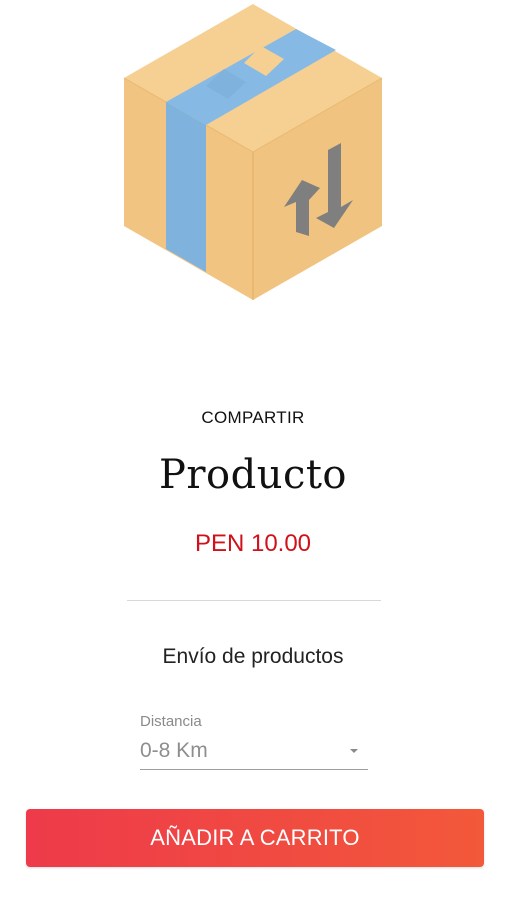 The image size is (506, 900). Describe the element at coordinates (253, 475) in the screenshot. I see `product-title: Producto` at that location.